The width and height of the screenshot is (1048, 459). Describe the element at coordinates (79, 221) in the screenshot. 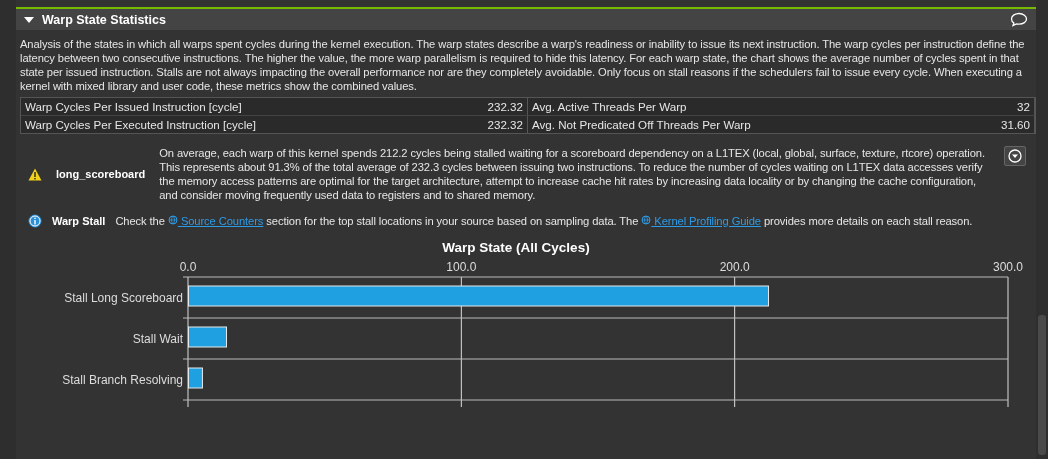

I see `rule-name: Warp Stall` at that location.